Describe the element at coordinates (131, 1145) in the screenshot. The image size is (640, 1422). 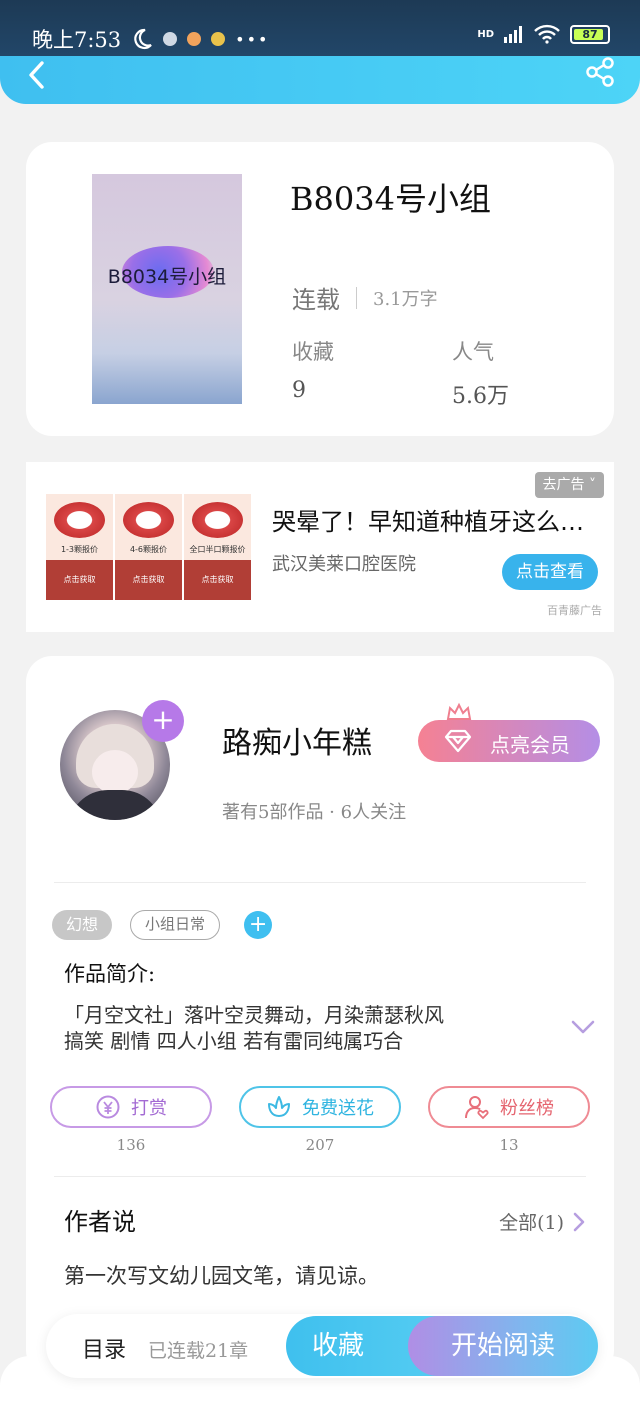
I see `reward-count: 136` at that location.